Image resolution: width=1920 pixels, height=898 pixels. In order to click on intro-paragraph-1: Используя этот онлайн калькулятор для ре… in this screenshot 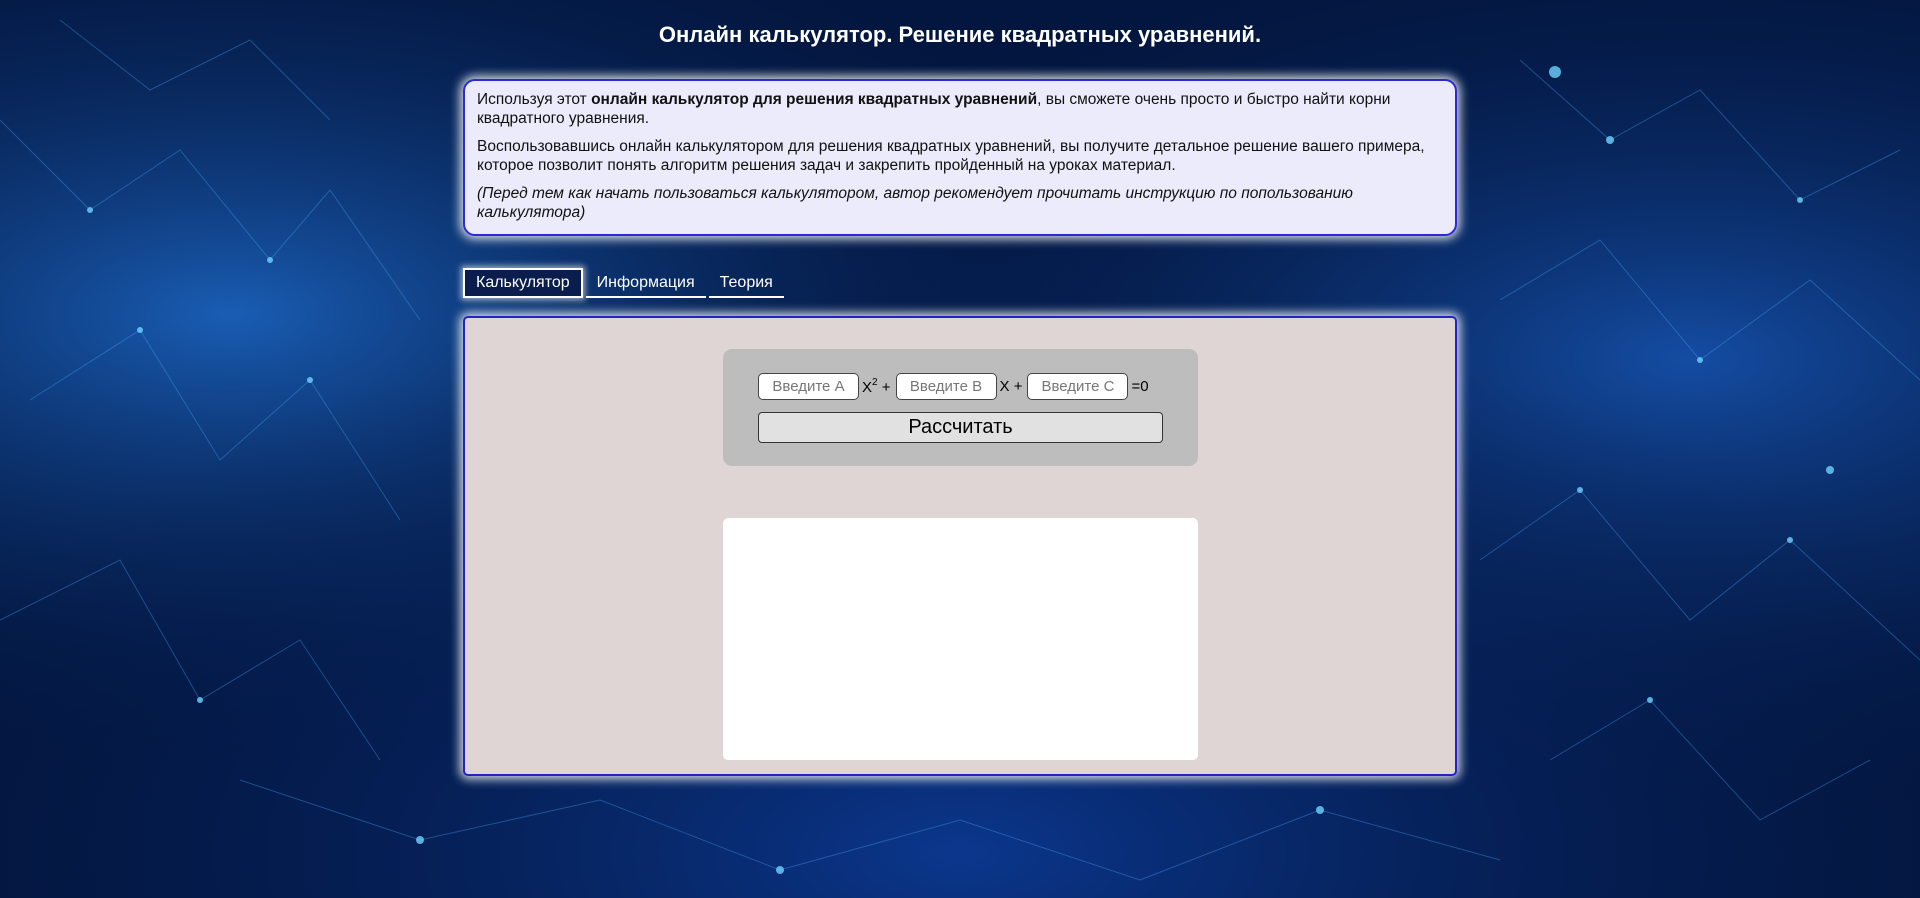, I will do `click(960, 109)`.